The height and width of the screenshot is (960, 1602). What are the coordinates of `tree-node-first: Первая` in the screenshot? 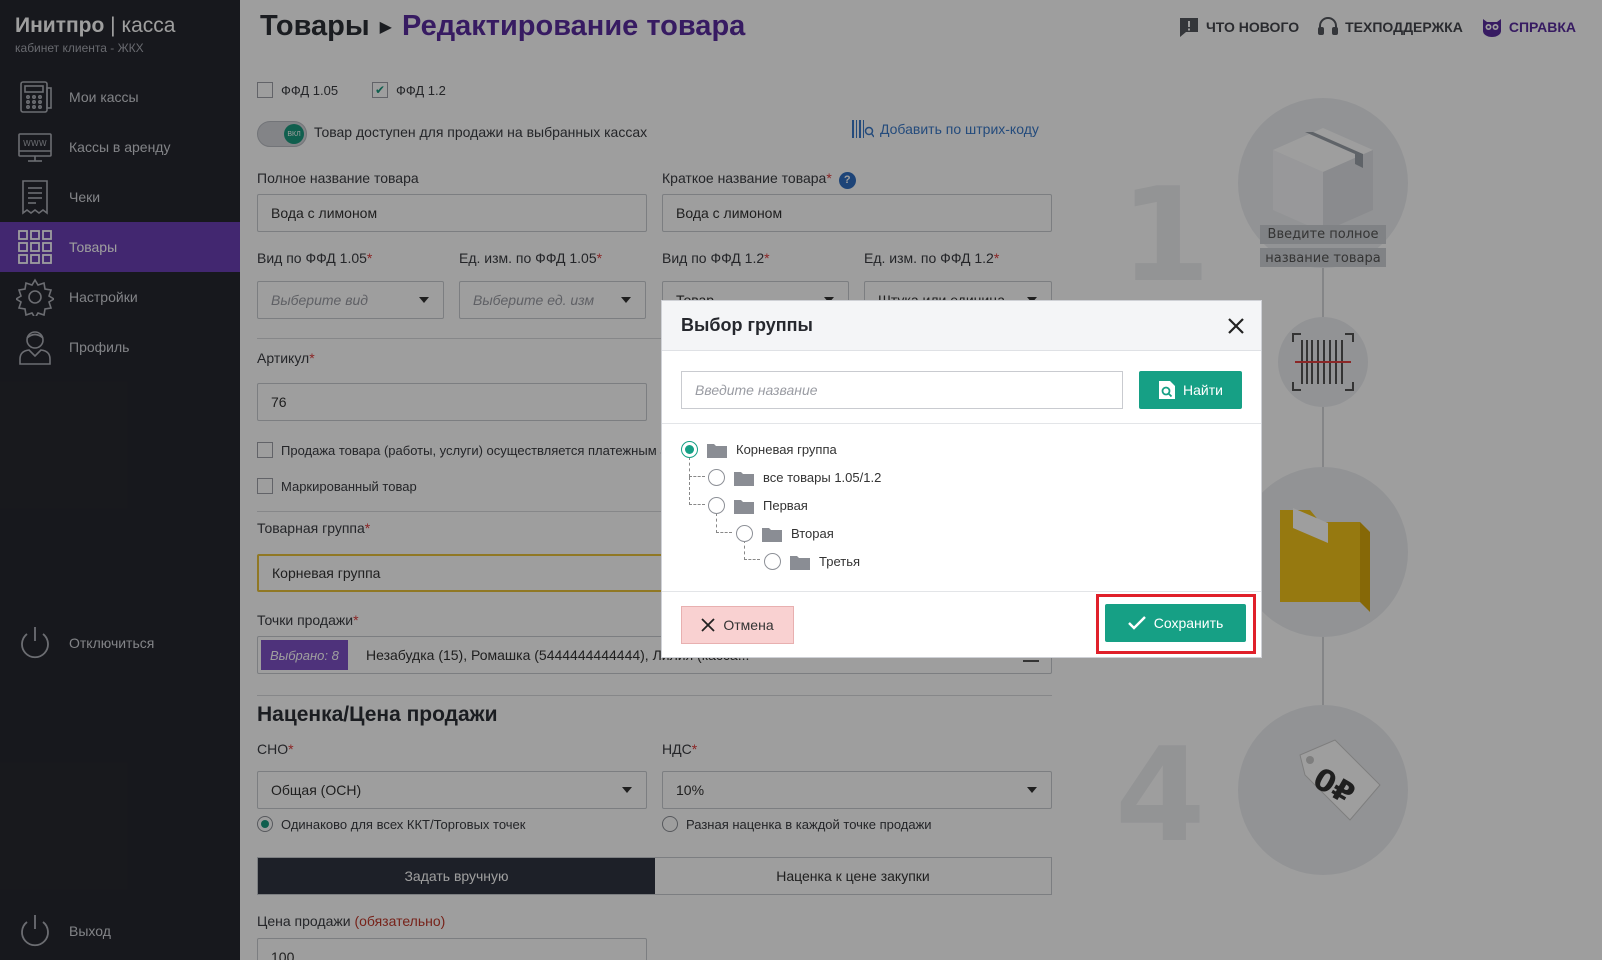 It's located at (758, 505).